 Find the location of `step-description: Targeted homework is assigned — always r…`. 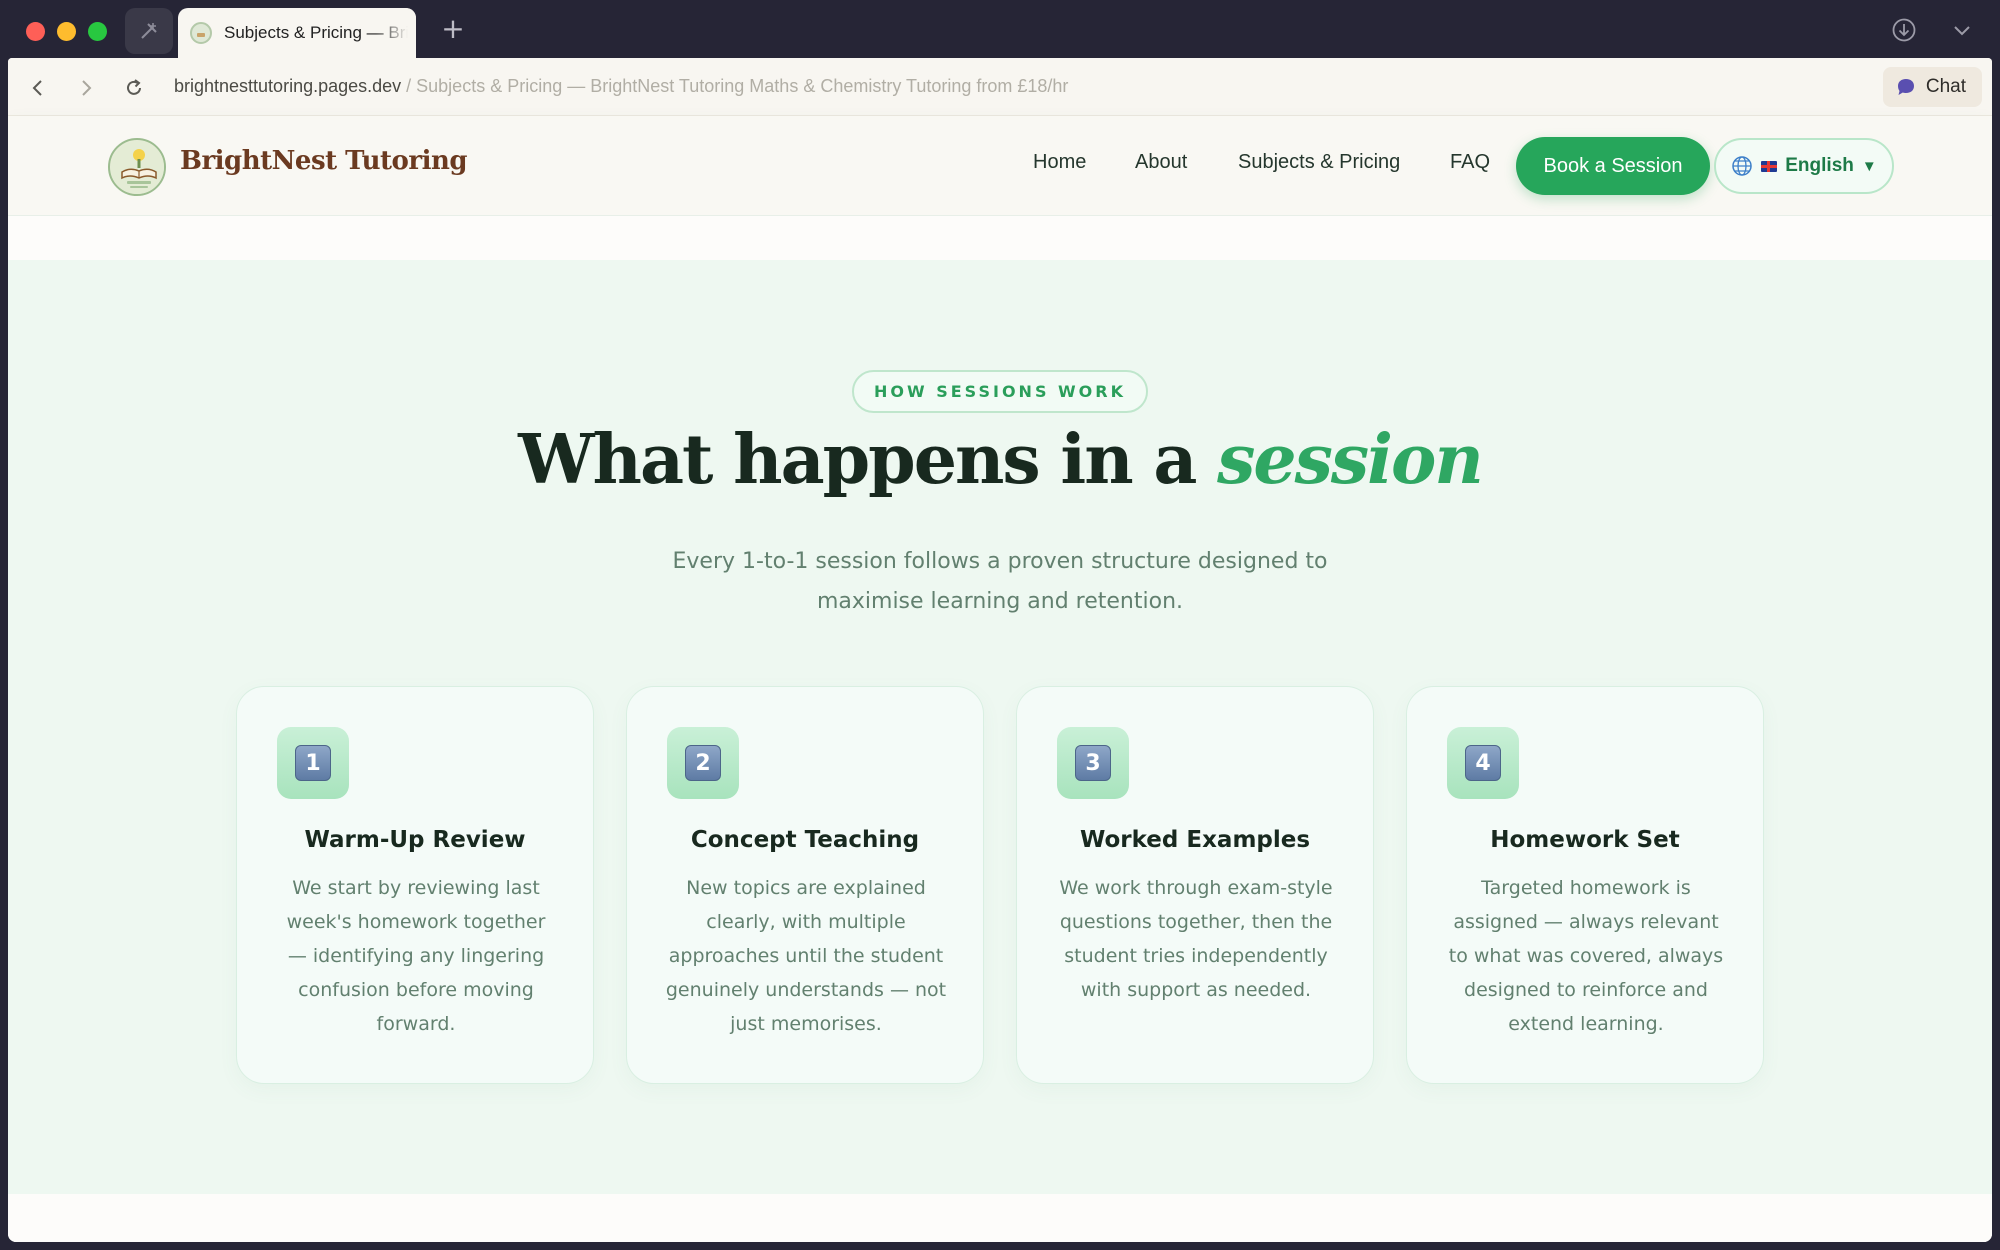

step-description: Targeted homework is assigned — always r… is located at coordinates (1586, 956).